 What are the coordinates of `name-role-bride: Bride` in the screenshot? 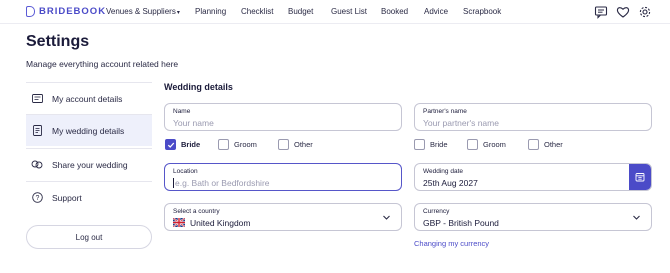 It's located at (182, 144).